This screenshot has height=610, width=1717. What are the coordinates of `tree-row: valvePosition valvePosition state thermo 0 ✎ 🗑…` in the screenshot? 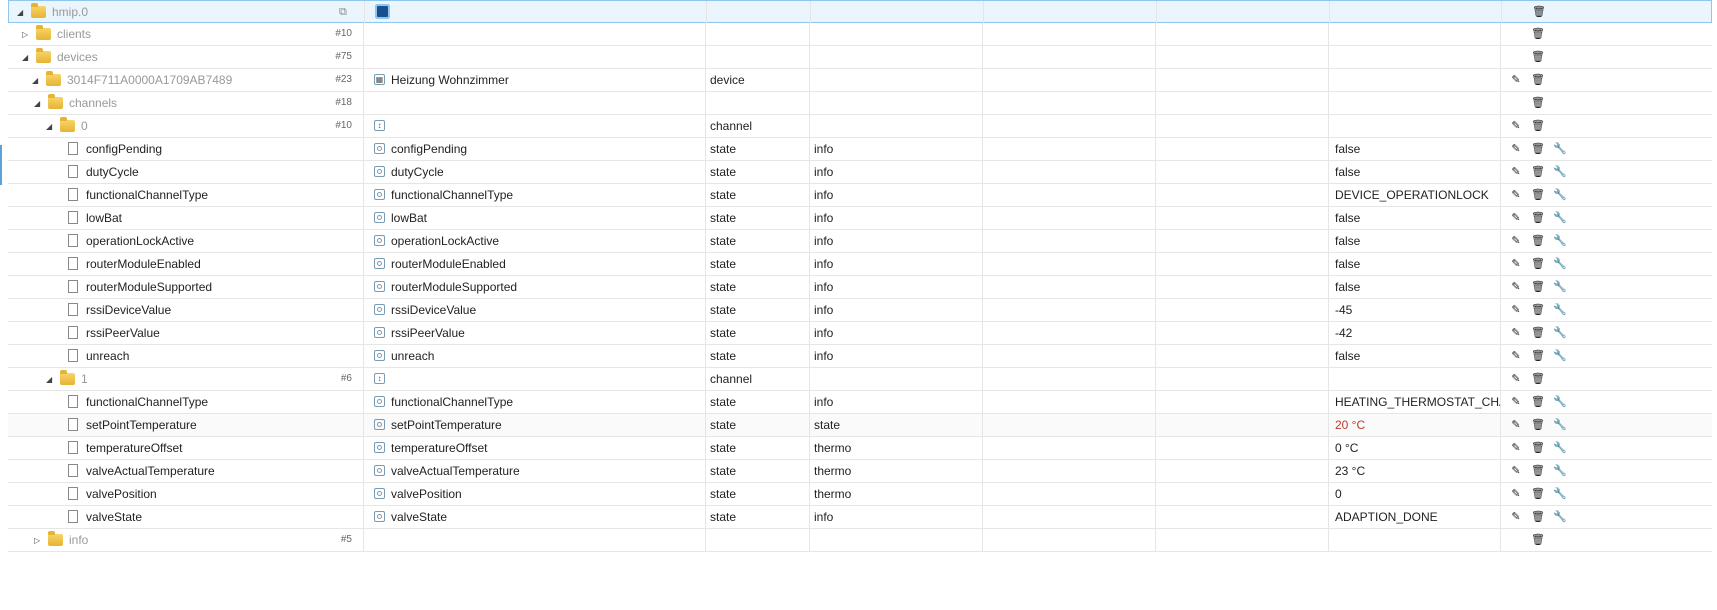 It's located at (860, 494).